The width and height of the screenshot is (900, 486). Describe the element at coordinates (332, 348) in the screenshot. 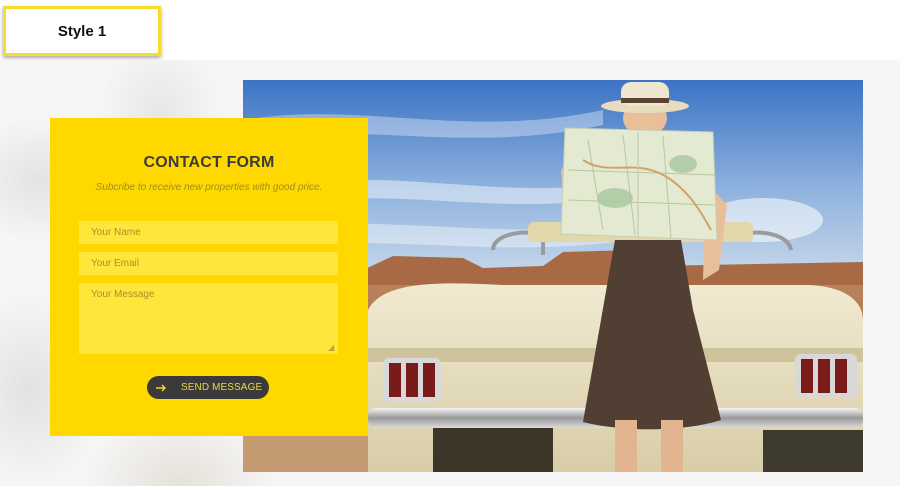

I see `resize-grip-icon: ◢` at that location.